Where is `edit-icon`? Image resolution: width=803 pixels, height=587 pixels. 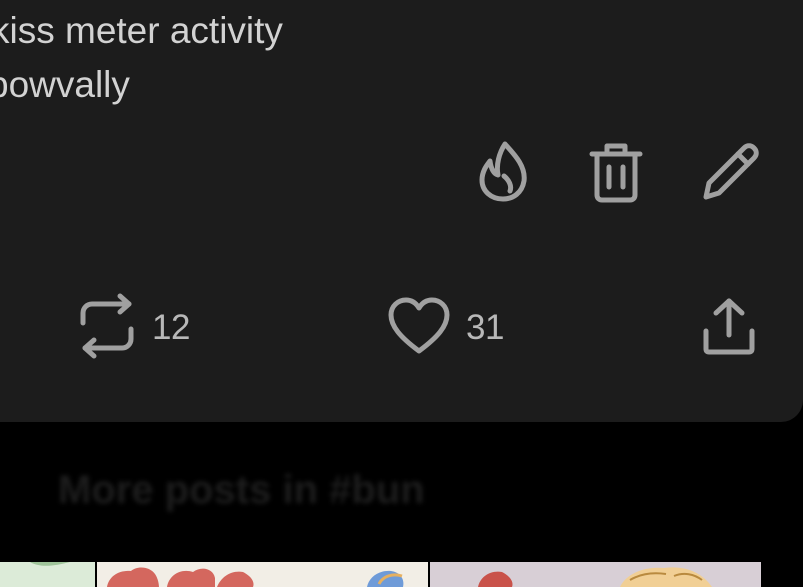
edit-icon is located at coordinates (731, 171).